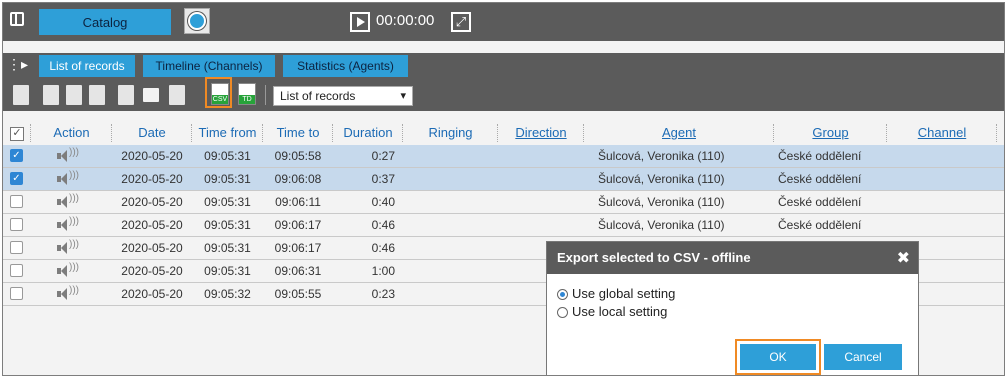 The image size is (1007, 379). What do you see at coordinates (17, 19) in the screenshot?
I see `panel-toggle-icon` at bounding box center [17, 19].